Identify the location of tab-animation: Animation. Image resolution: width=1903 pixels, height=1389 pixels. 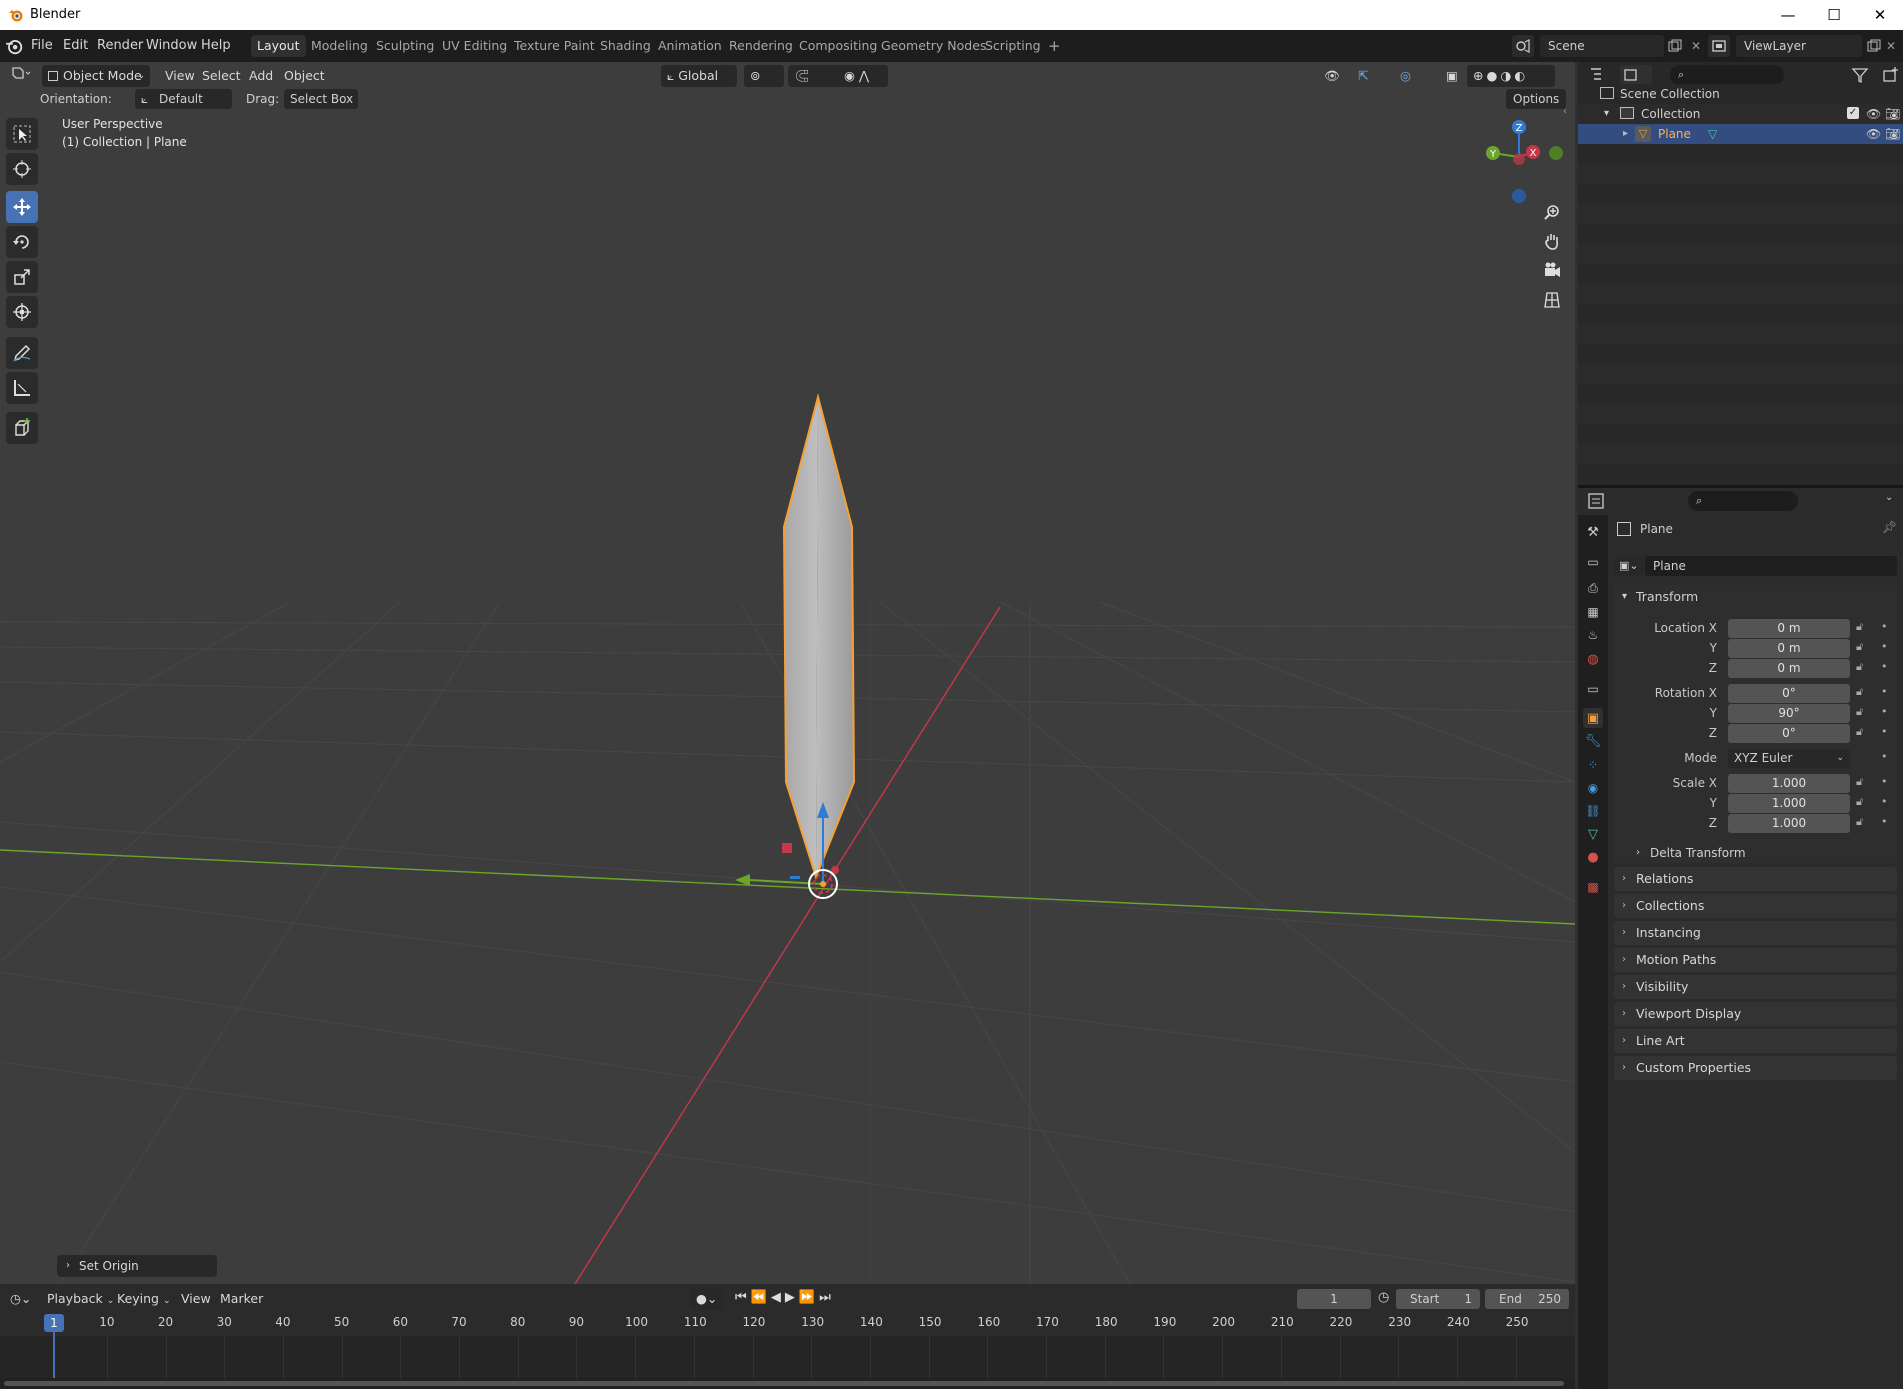
(690, 46).